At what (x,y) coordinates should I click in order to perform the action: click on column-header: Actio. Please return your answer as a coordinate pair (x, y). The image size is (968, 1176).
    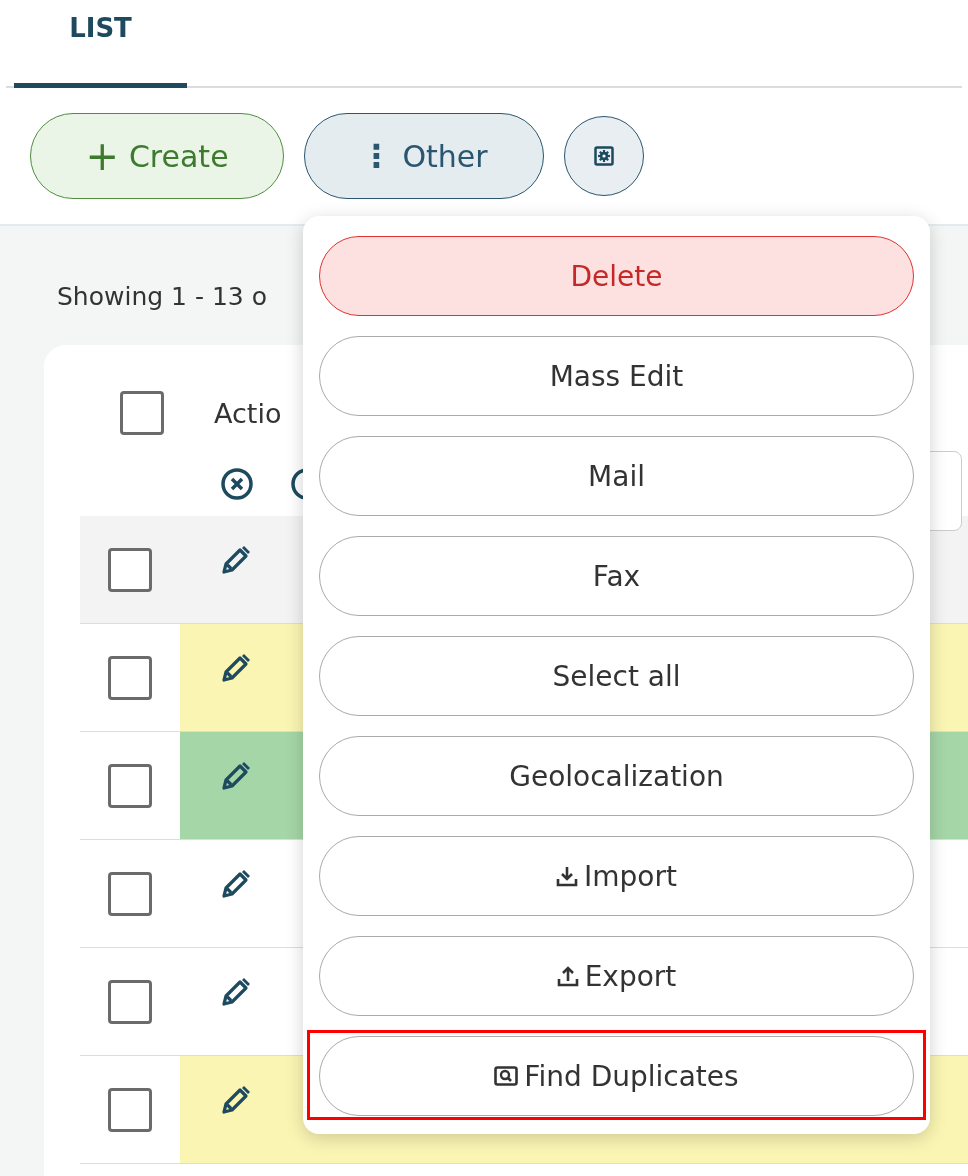
    Looking at the image, I should click on (248, 413).